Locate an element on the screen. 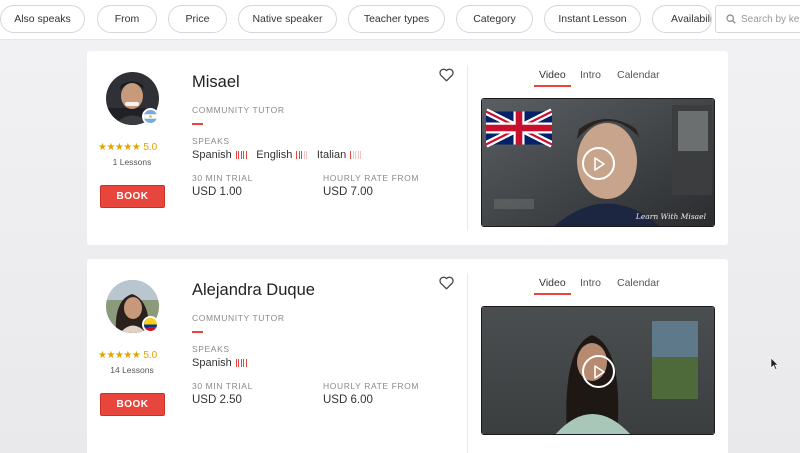  language-item: English is located at coordinates (282, 155).